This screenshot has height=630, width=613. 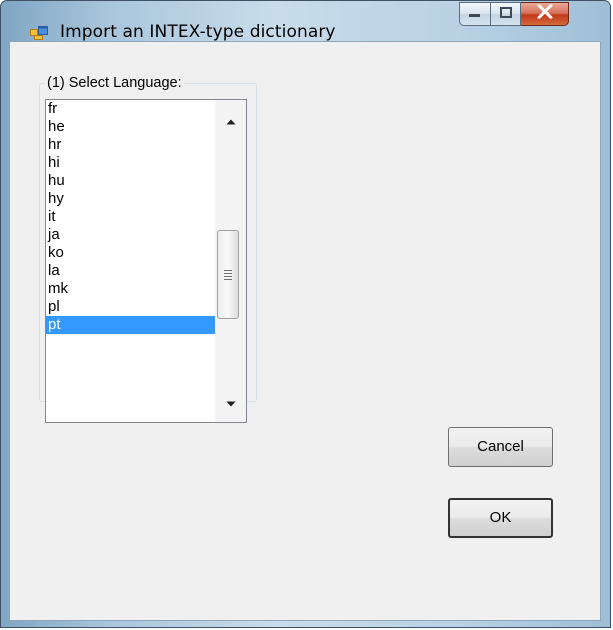 I want to click on list-item: ko, so click(x=131, y=253).